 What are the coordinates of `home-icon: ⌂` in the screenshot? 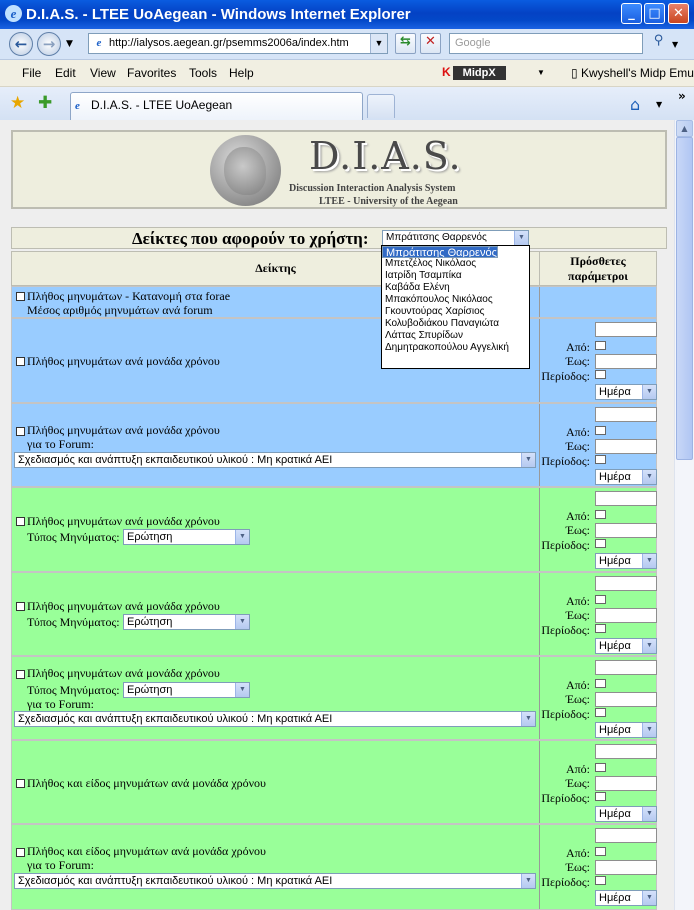 It's located at (635, 104).